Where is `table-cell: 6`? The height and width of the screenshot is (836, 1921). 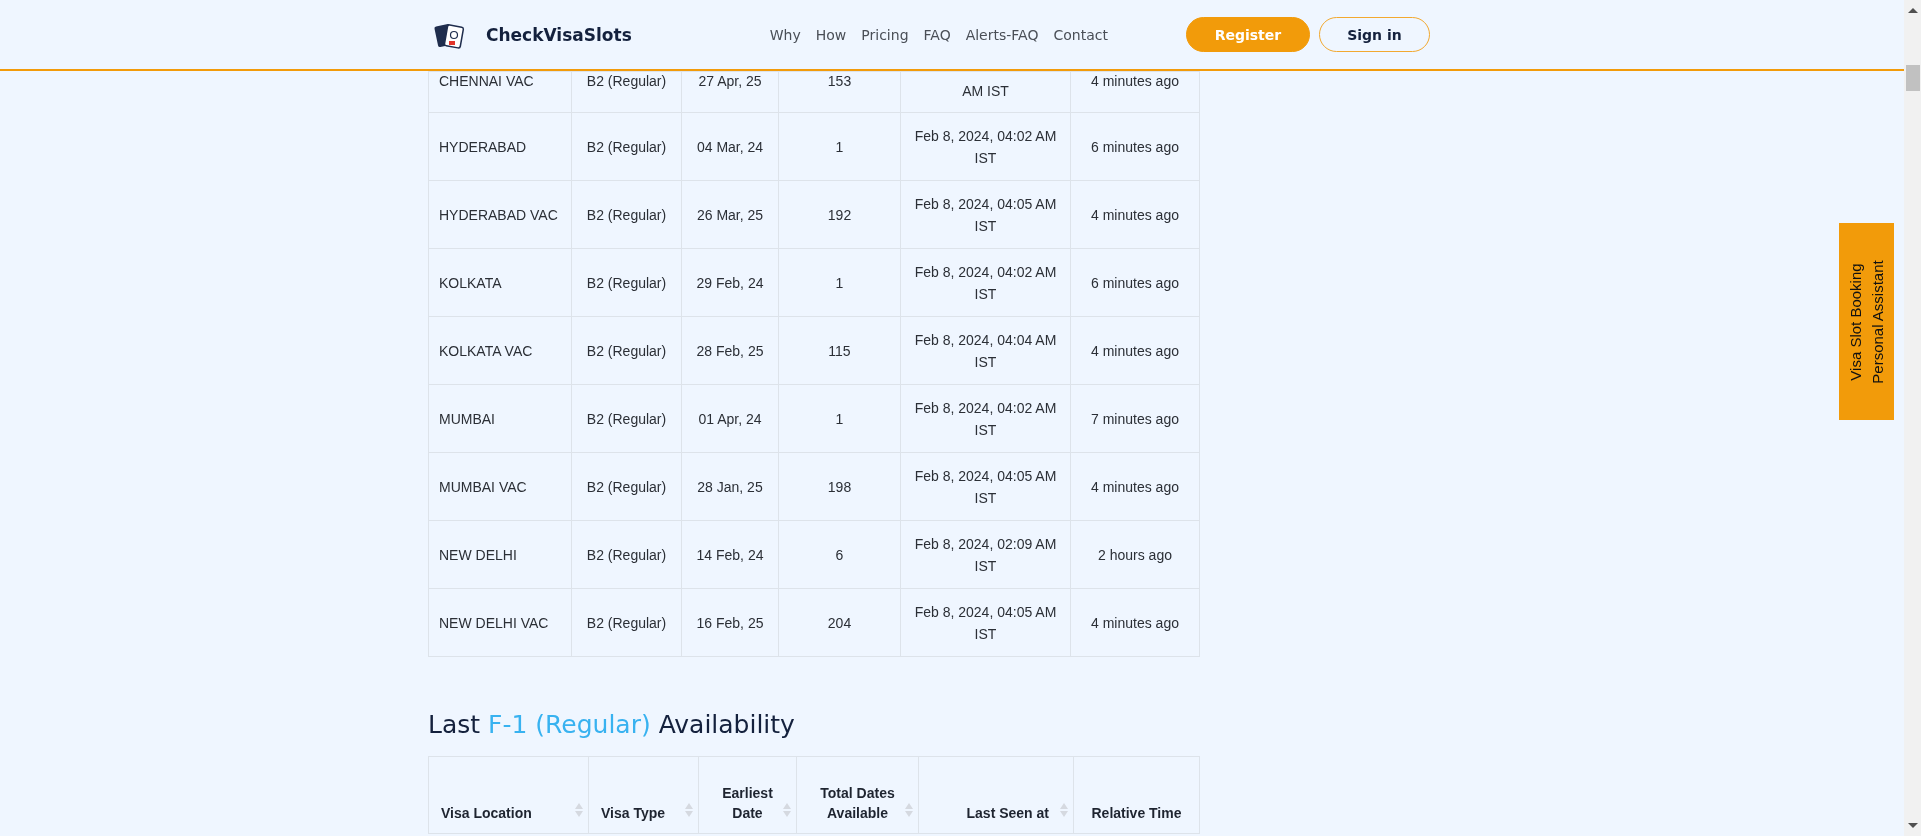
table-cell: 6 is located at coordinates (839, 554).